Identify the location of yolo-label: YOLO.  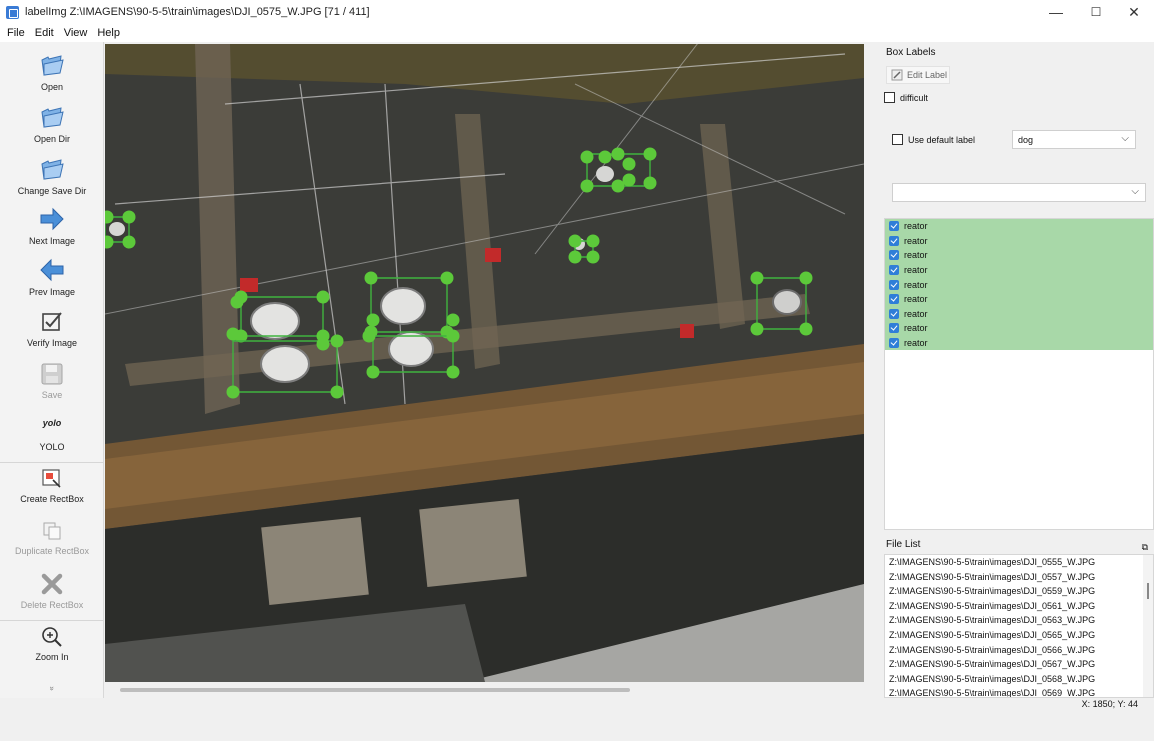
(52, 447).